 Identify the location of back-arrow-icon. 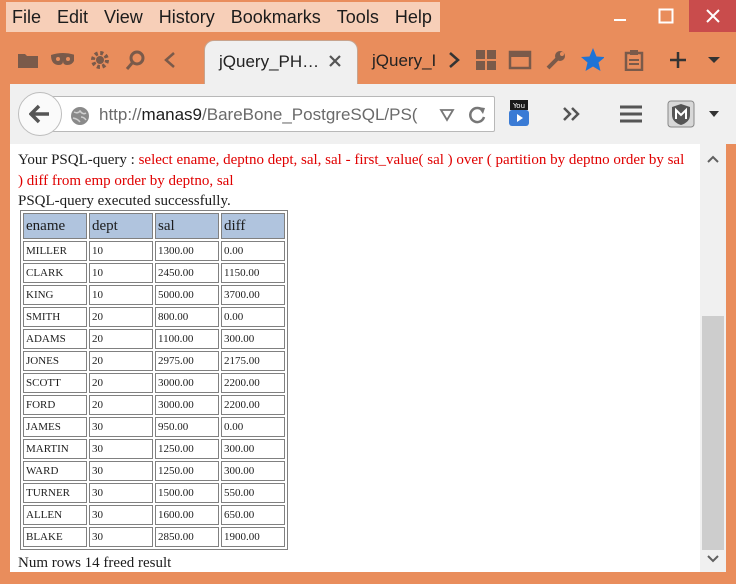
(39, 114).